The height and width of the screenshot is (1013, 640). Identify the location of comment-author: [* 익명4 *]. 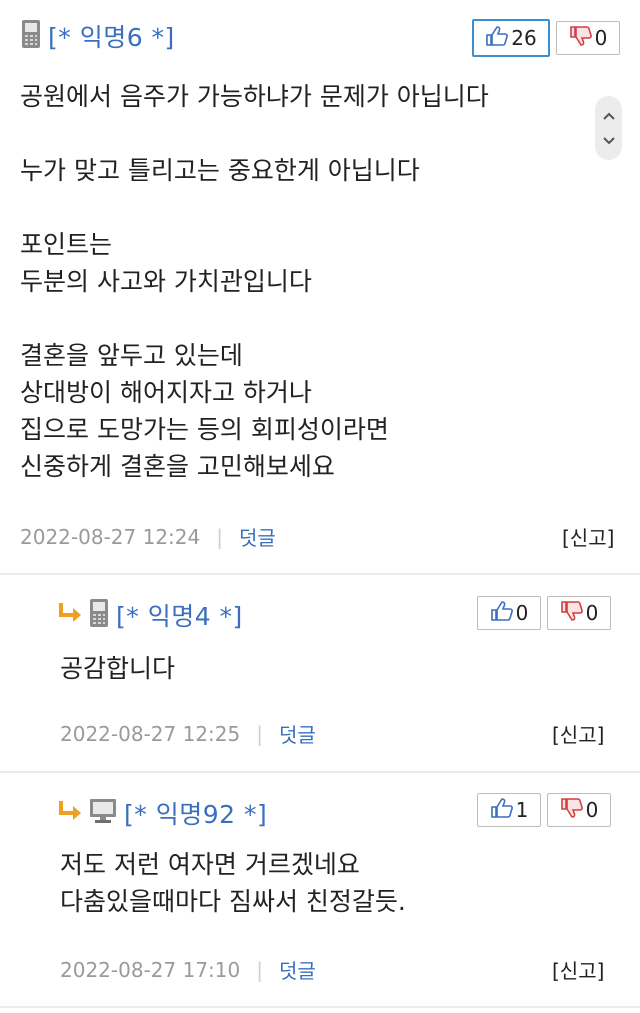
(179, 615).